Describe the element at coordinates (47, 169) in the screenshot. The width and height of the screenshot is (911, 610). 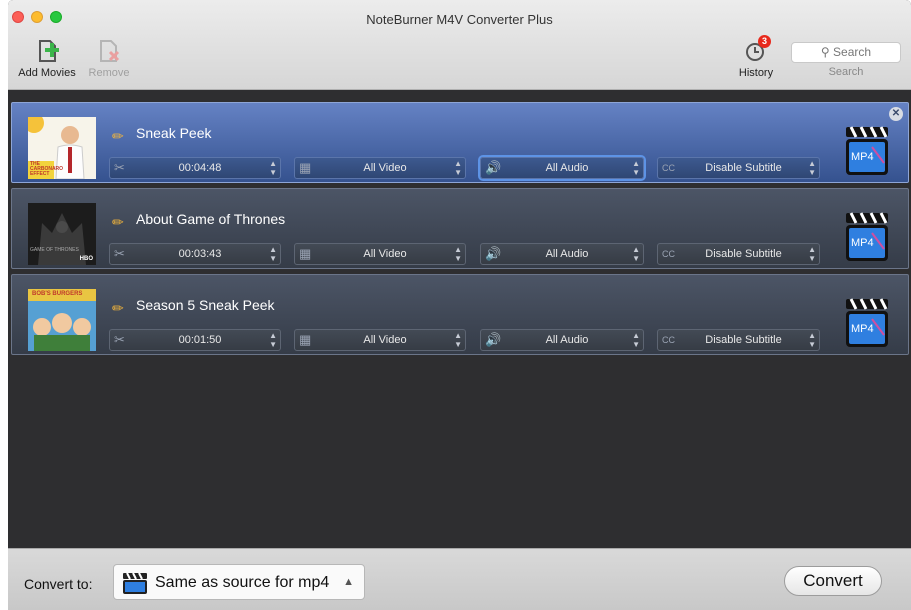
I see `poster-text: THE CARBONARO EFFECT` at that location.